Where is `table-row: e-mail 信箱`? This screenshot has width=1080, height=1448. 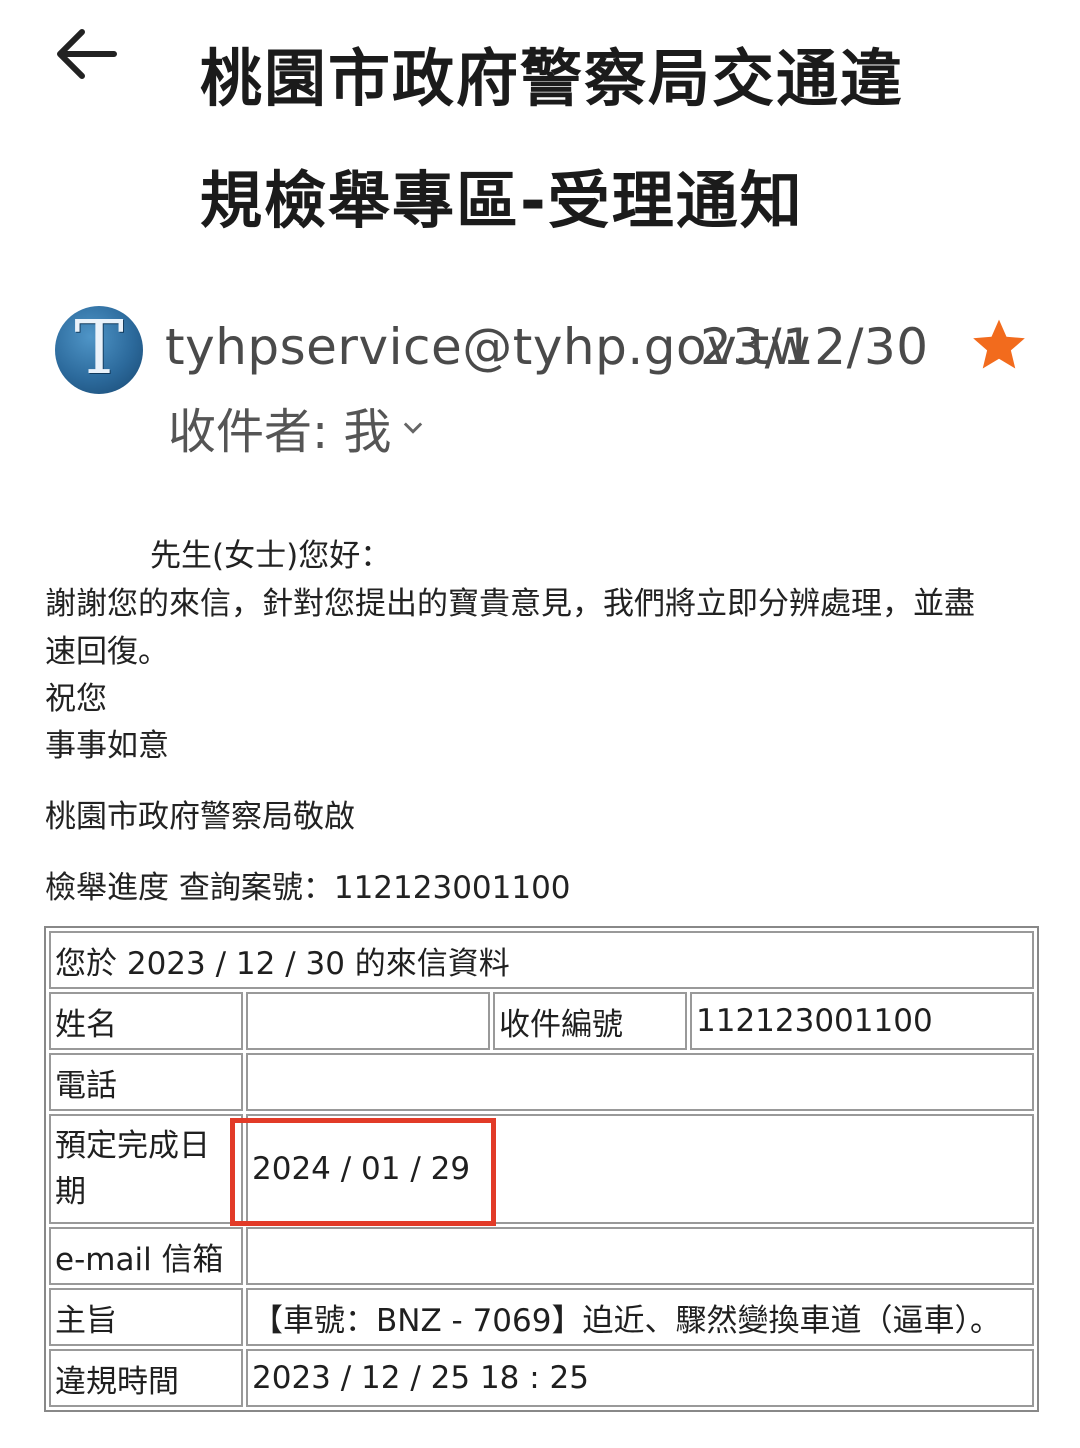 table-row: e-mail 信箱 is located at coordinates (541, 1256).